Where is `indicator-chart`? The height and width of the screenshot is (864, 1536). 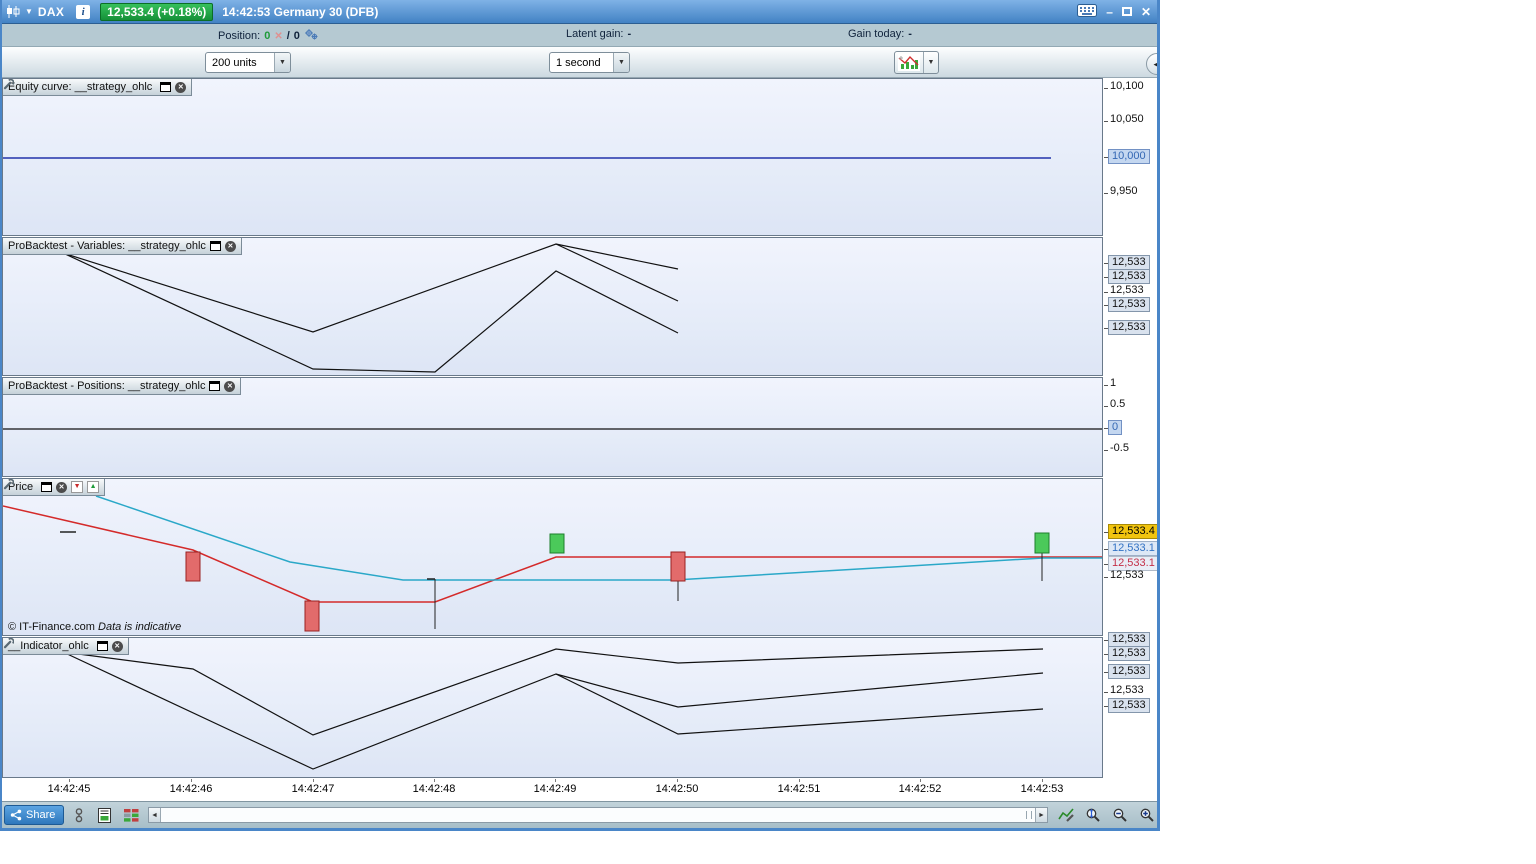 indicator-chart is located at coordinates (552, 707).